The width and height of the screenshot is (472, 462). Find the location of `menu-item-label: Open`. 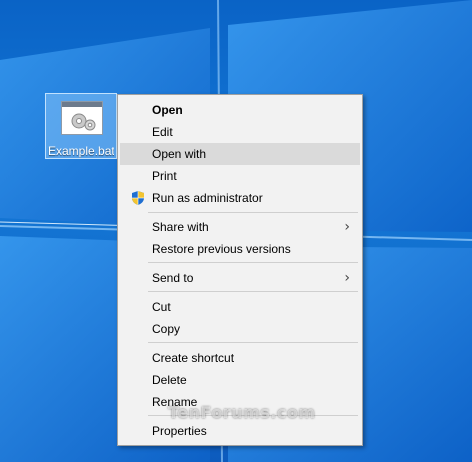

menu-item-label: Open is located at coordinates (167, 110).